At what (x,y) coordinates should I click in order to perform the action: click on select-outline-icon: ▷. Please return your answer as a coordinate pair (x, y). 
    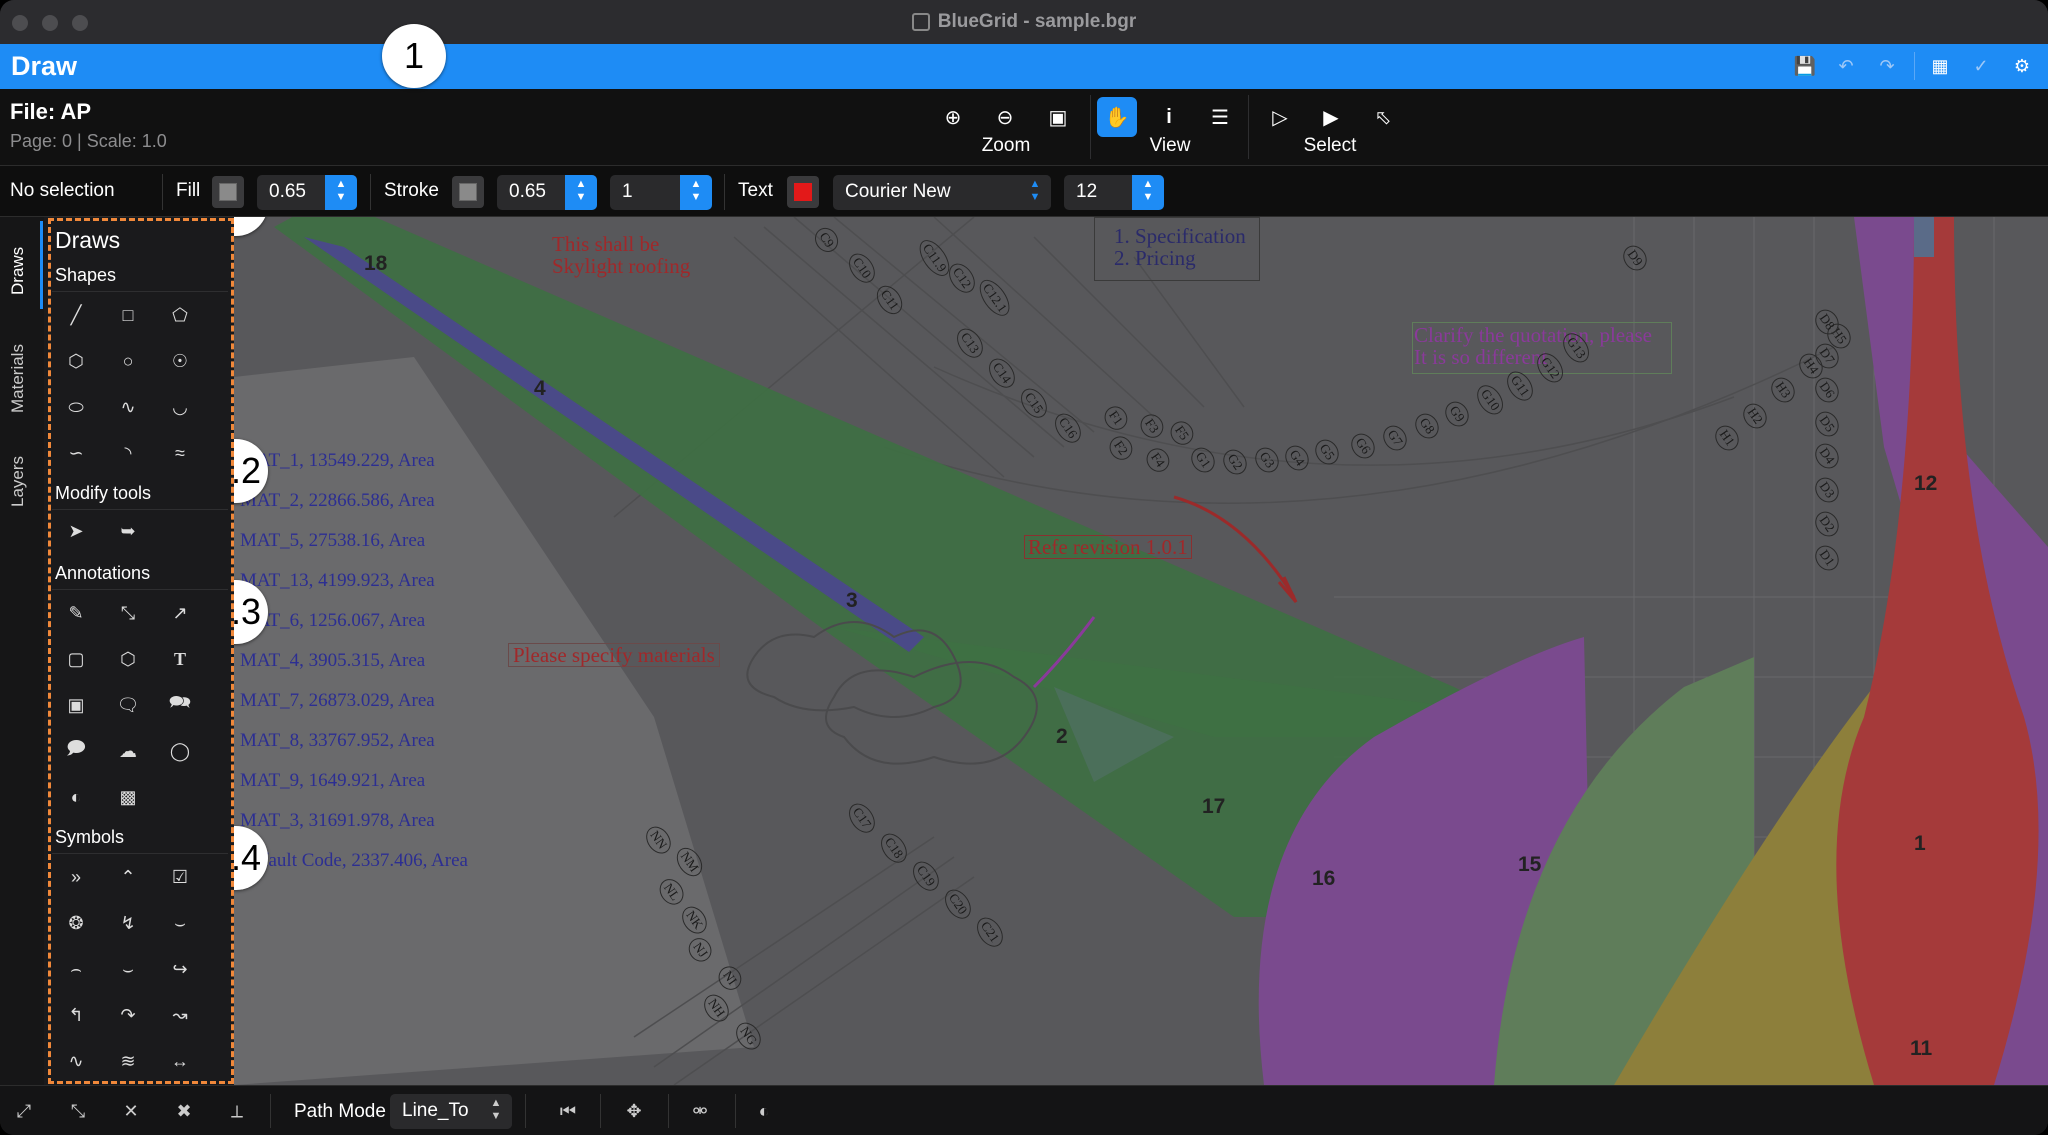
    Looking at the image, I should click on (1280, 117).